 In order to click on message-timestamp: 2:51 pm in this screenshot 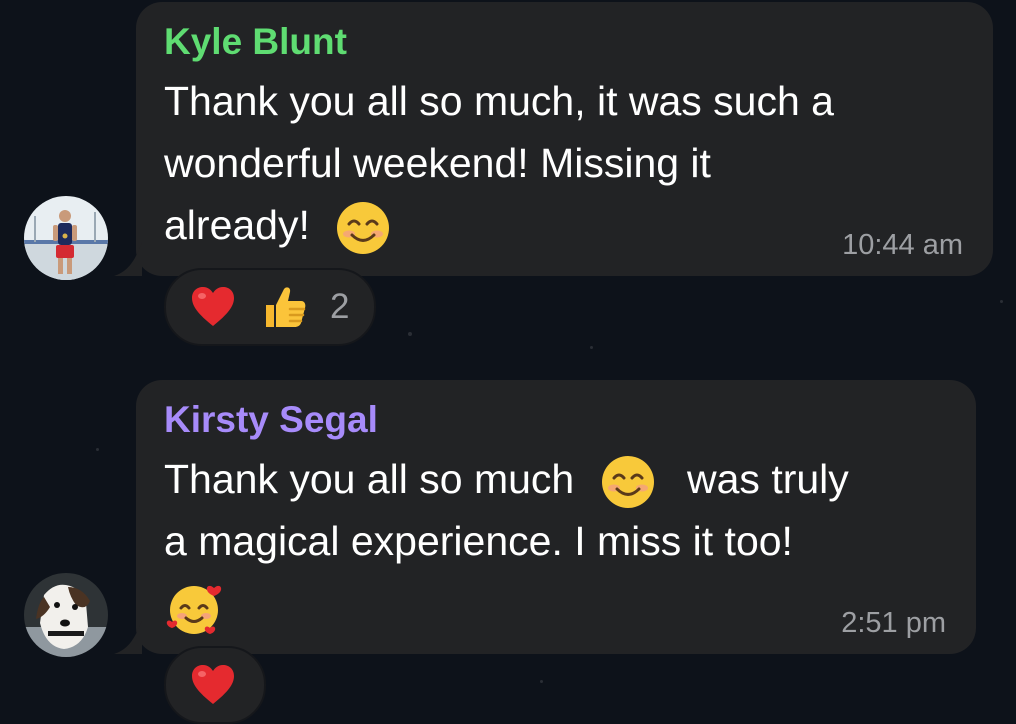, I will do `click(893, 623)`.